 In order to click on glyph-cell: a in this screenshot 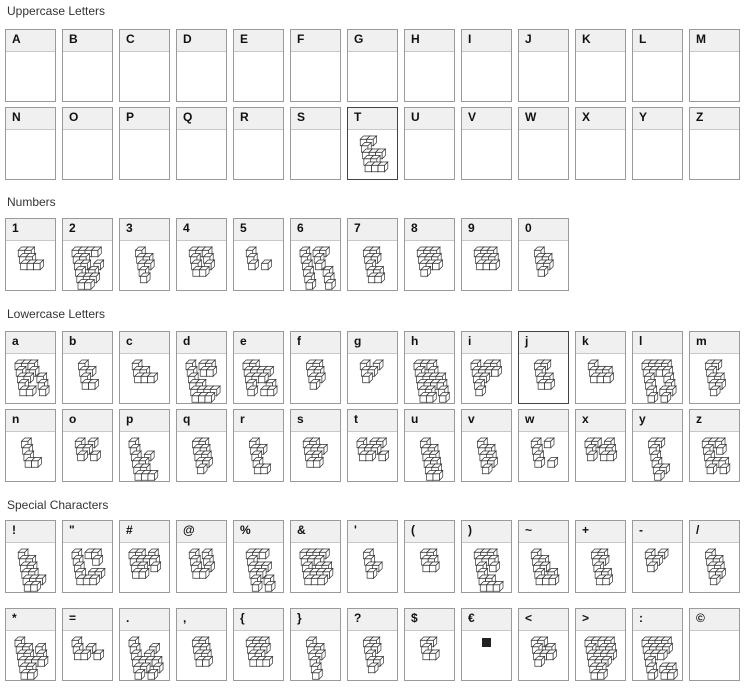, I will do `click(30, 367)`.